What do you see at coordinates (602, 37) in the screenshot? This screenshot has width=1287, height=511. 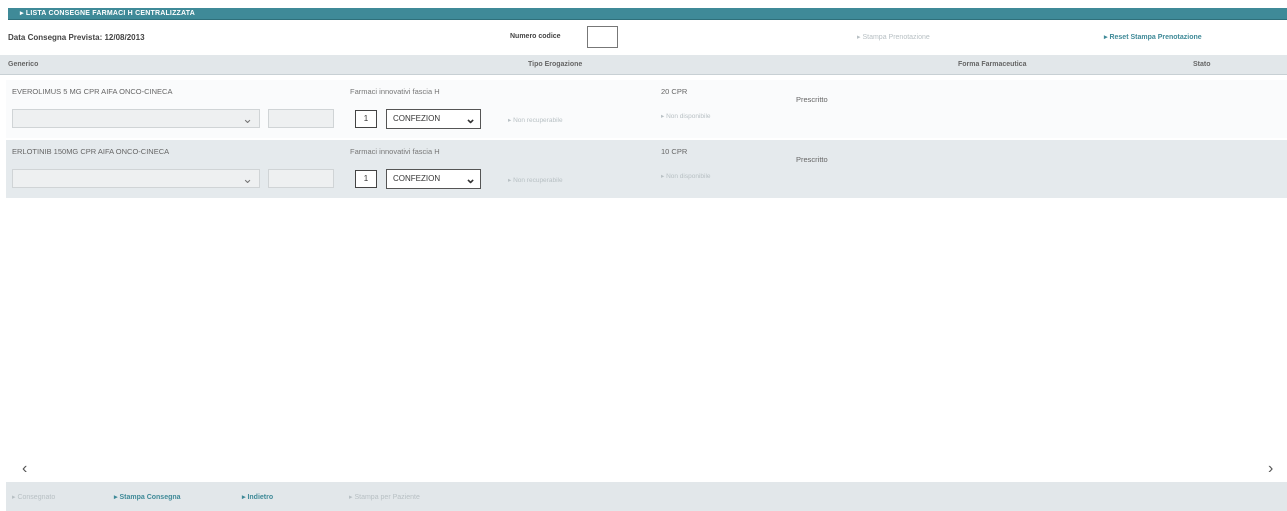 I see `codice-input` at bounding box center [602, 37].